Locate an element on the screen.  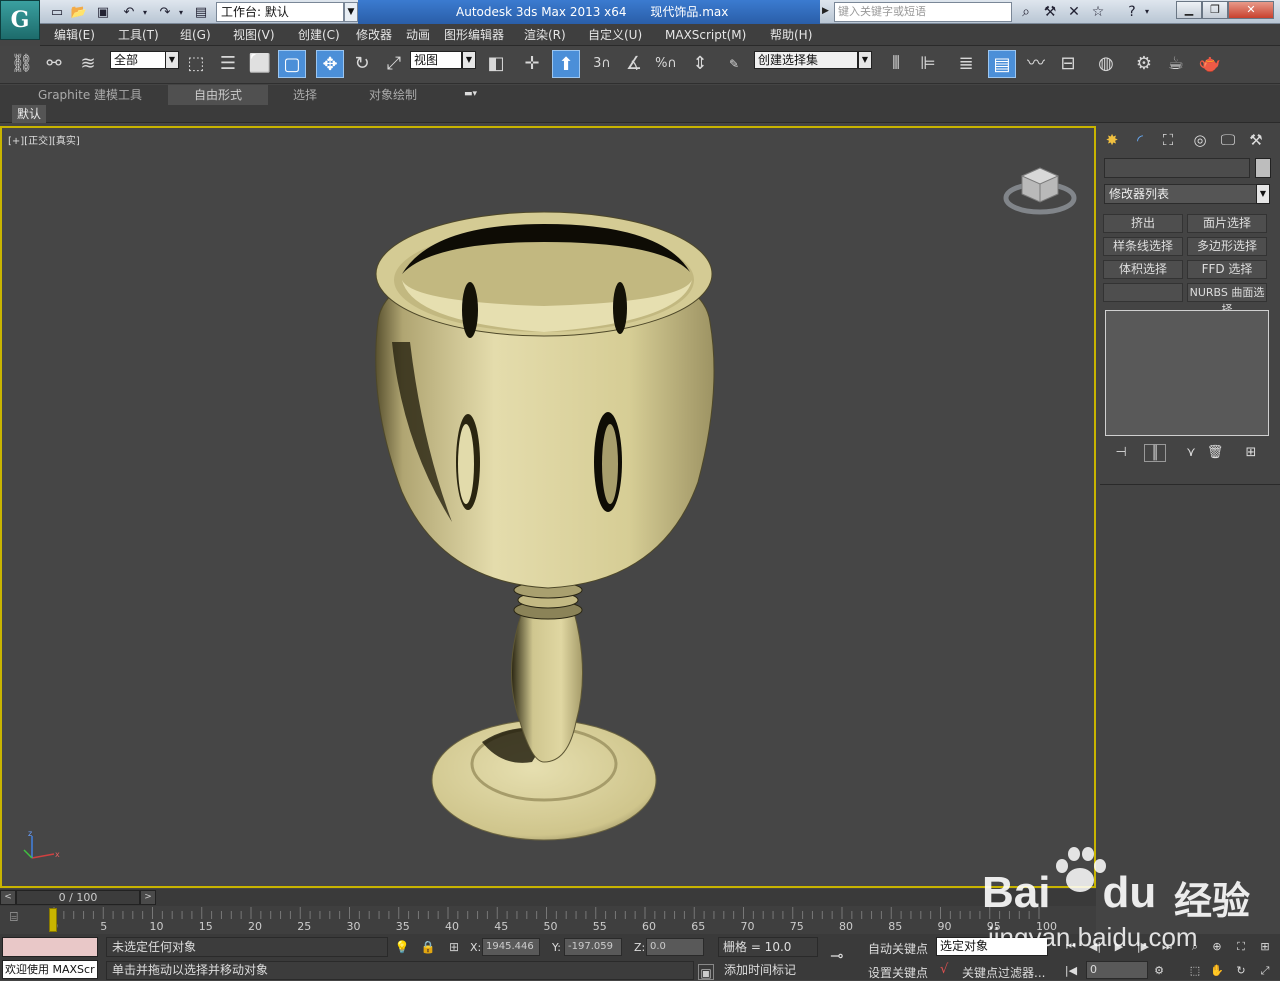
select-and-link-icon: ⛓ is located at coordinates (22, 64).